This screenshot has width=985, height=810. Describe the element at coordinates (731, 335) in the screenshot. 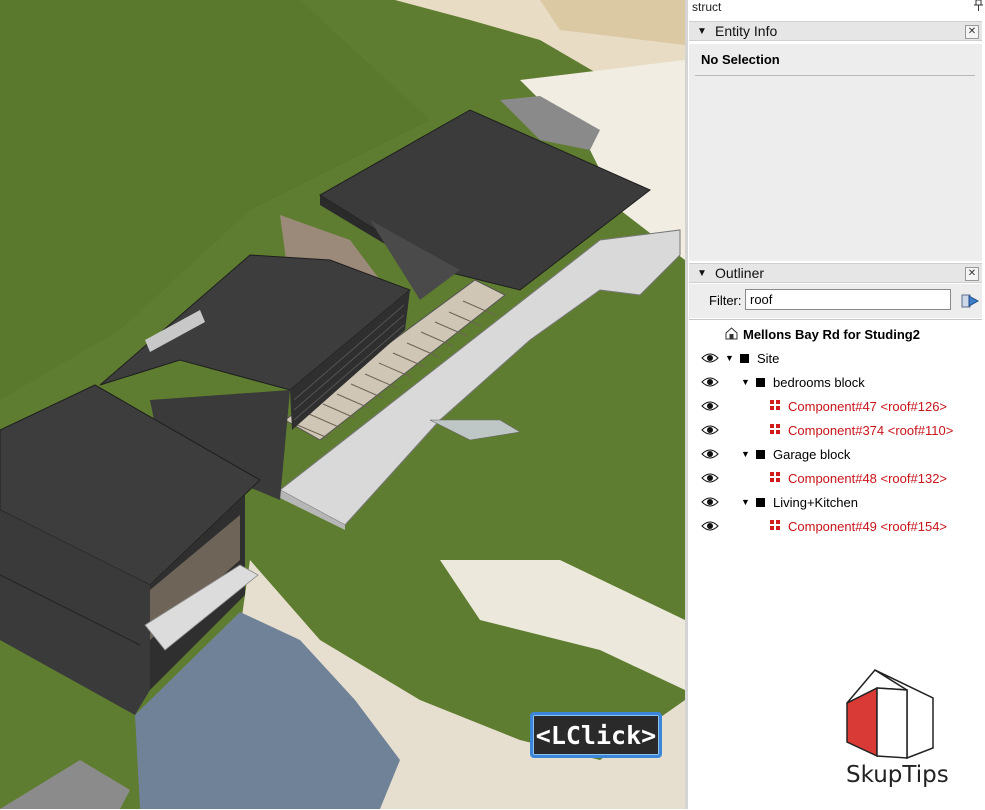

I see `model-icon` at that location.